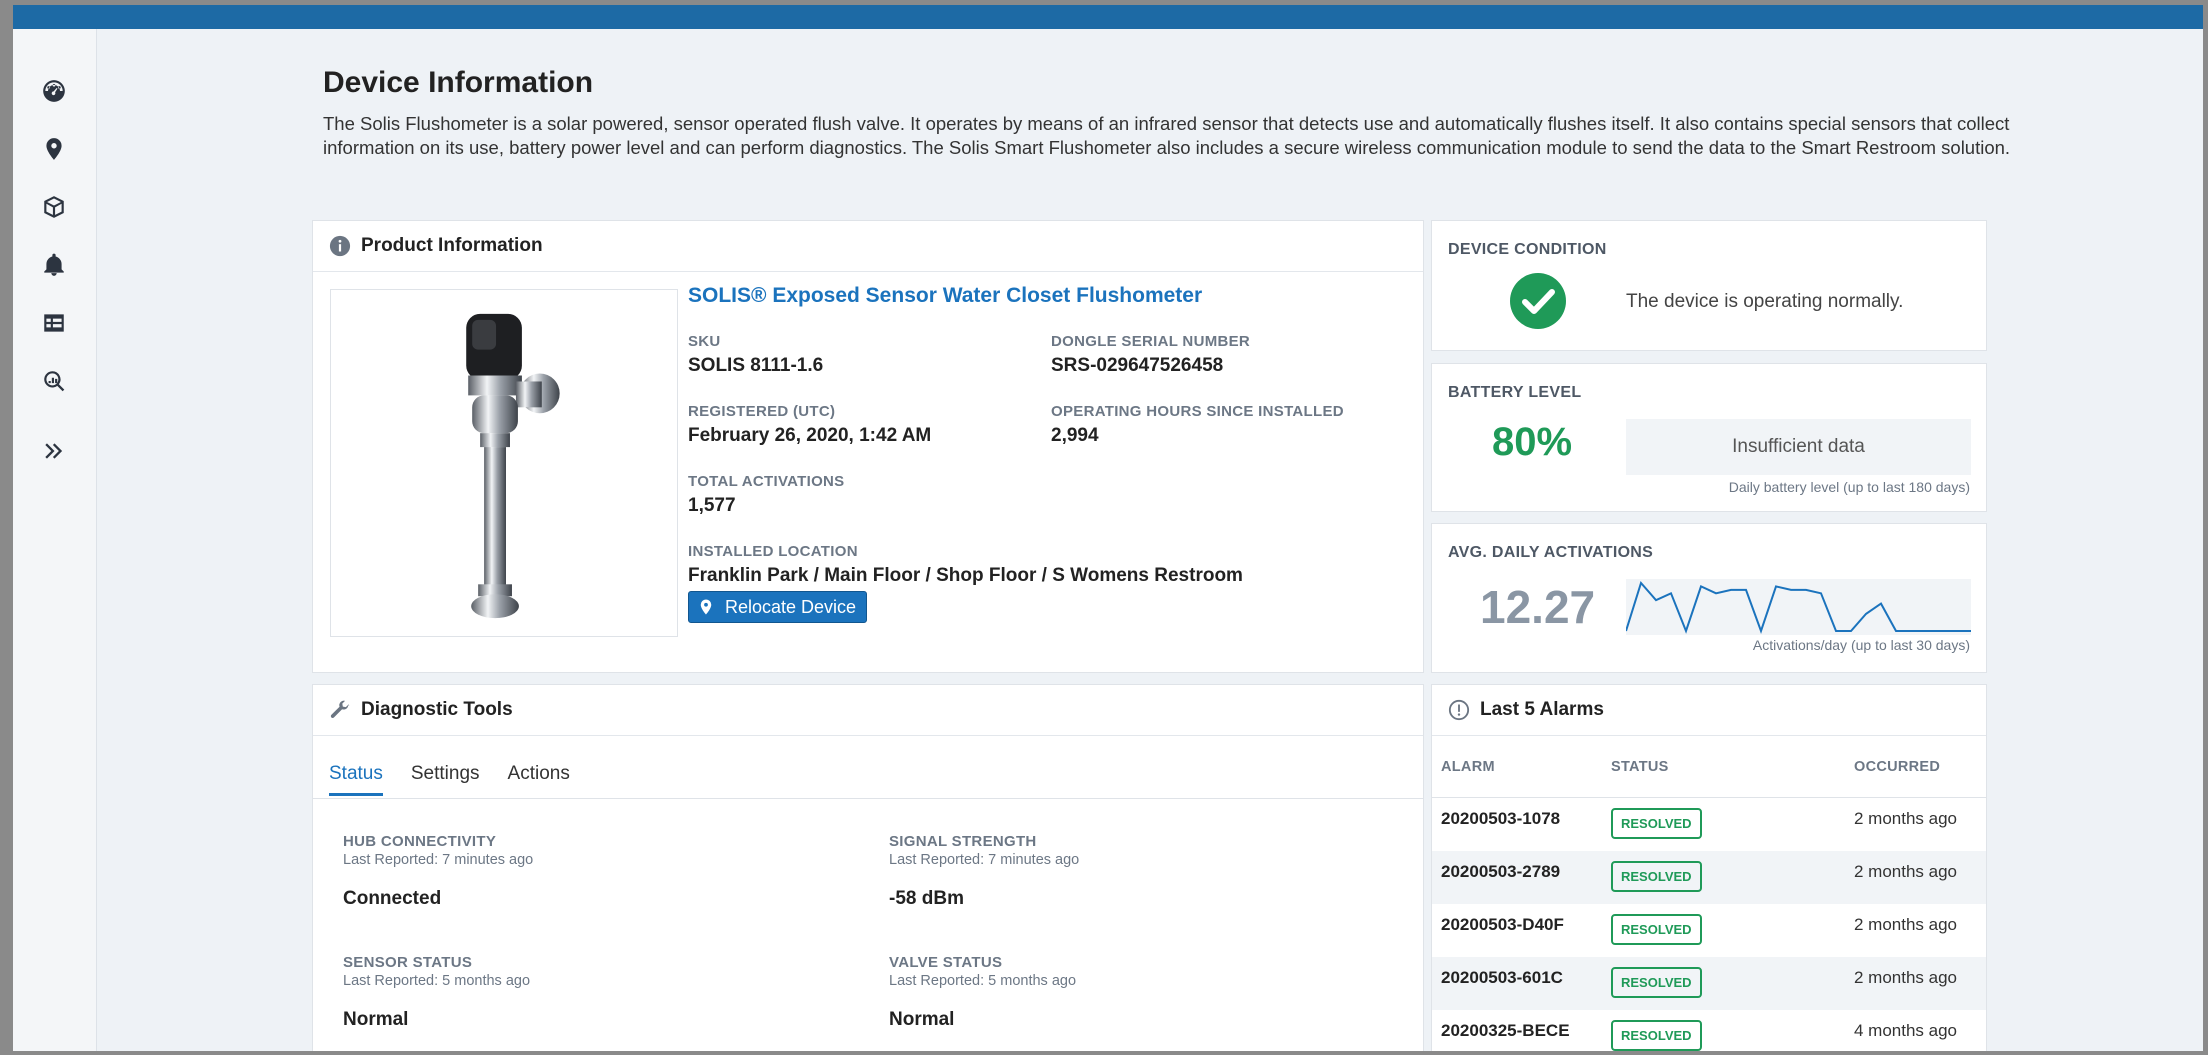 This screenshot has width=2208, height=1055. I want to click on operating-hours-field: OPERATING HOURS SINCE INSTALLED 2,994, so click(1197, 425).